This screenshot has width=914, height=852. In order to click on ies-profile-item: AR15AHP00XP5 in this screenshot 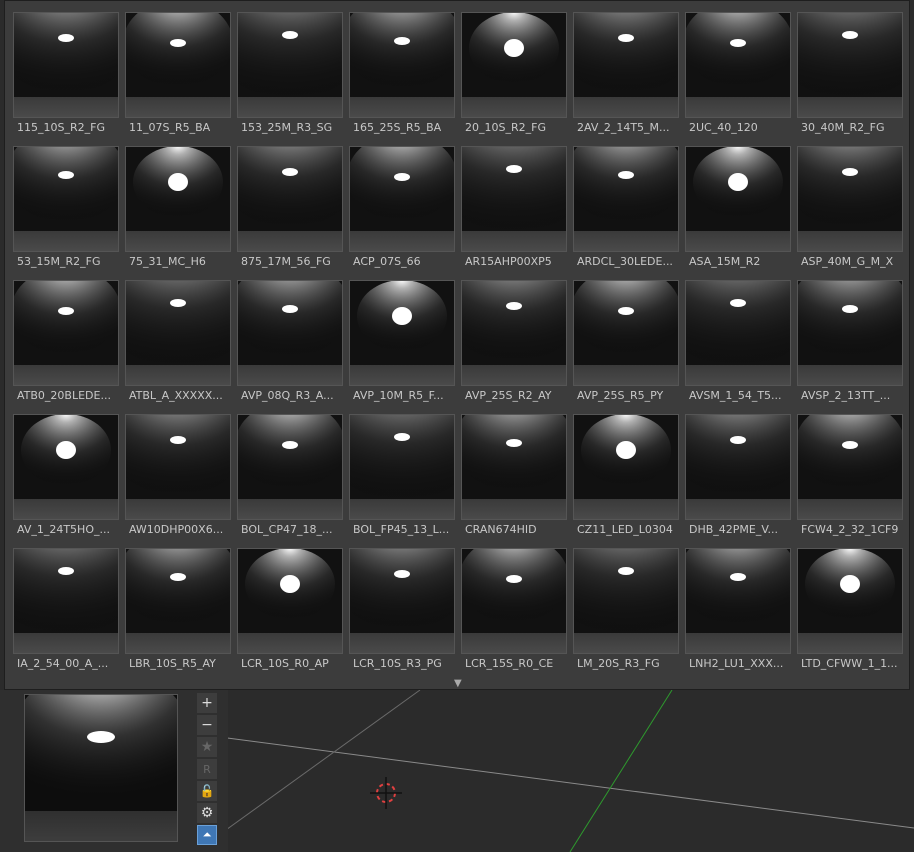, I will do `click(514, 211)`.